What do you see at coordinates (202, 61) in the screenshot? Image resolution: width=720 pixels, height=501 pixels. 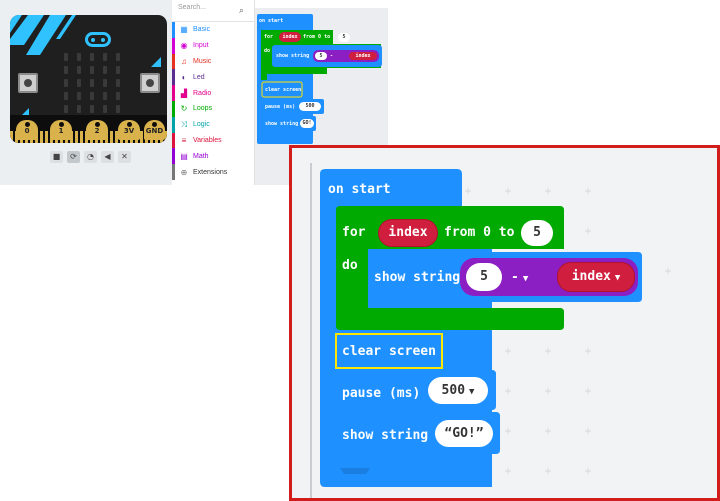 I see `toolbox-category-label: Music` at bounding box center [202, 61].